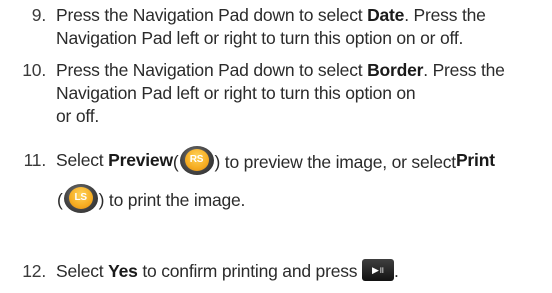  What do you see at coordinates (475, 160) in the screenshot?
I see `option-print: Print` at bounding box center [475, 160].